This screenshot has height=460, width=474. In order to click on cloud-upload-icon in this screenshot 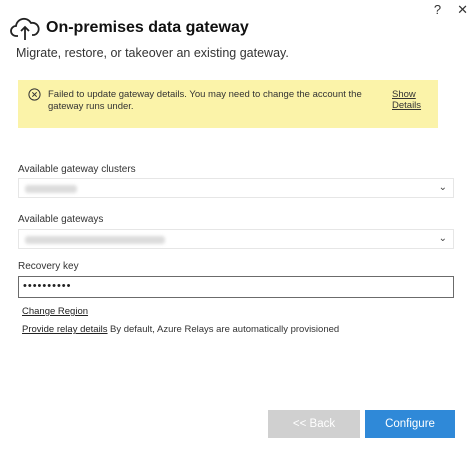, I will do `click(25, 28)`.